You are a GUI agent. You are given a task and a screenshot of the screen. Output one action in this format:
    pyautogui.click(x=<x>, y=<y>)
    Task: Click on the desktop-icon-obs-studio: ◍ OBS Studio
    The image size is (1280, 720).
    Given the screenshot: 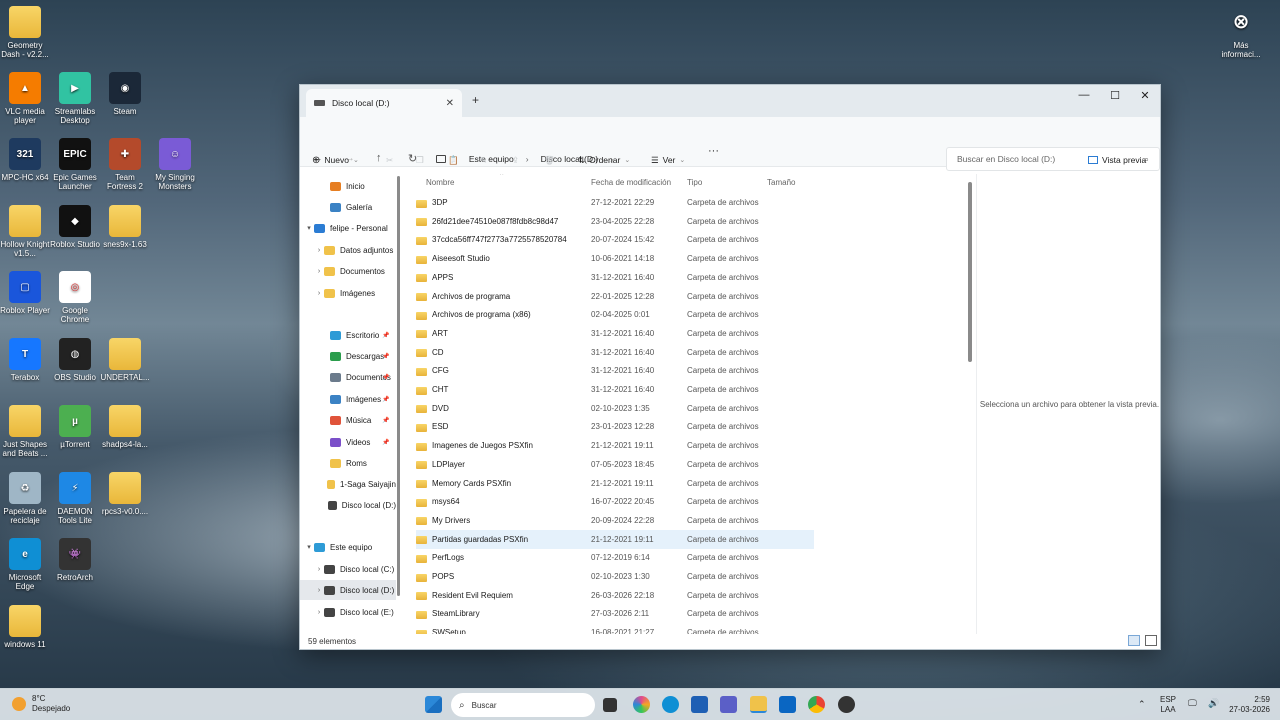 What is the action you would take?
    pyautogui.click(x=75, y=360)
    